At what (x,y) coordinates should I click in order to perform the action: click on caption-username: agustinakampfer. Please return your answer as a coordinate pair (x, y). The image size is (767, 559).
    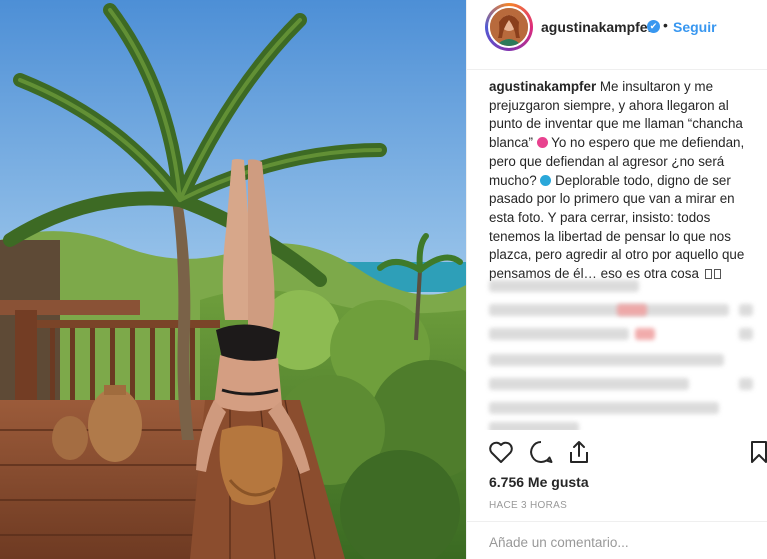
    Looking at the image, I should click on (542, 86).